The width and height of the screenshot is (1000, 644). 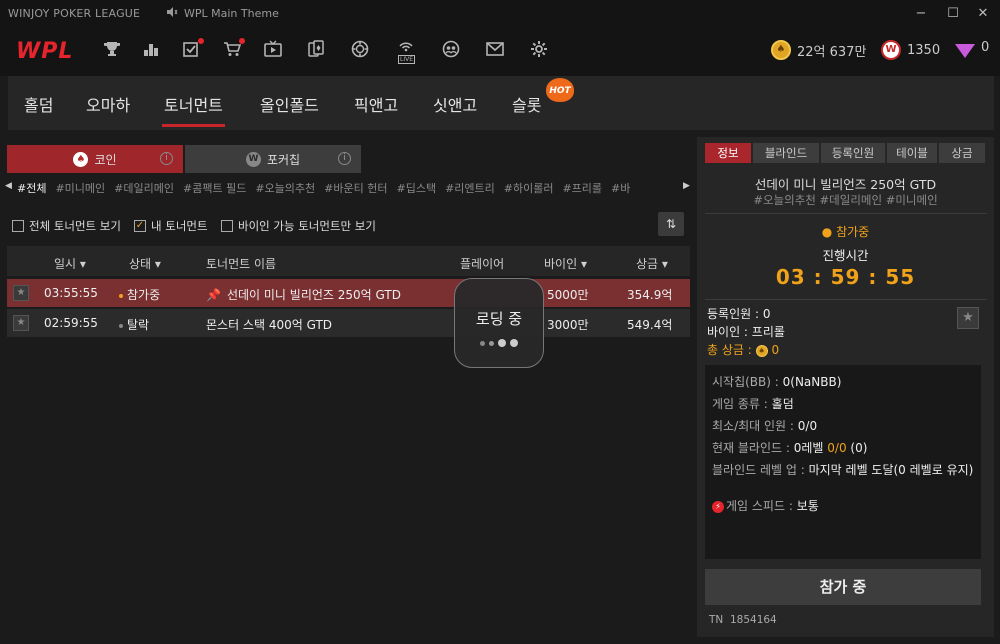 What do you see at coordinates (242, 41) in the screenshot?
I see `notification-dot` at bounding box center [242, 41].